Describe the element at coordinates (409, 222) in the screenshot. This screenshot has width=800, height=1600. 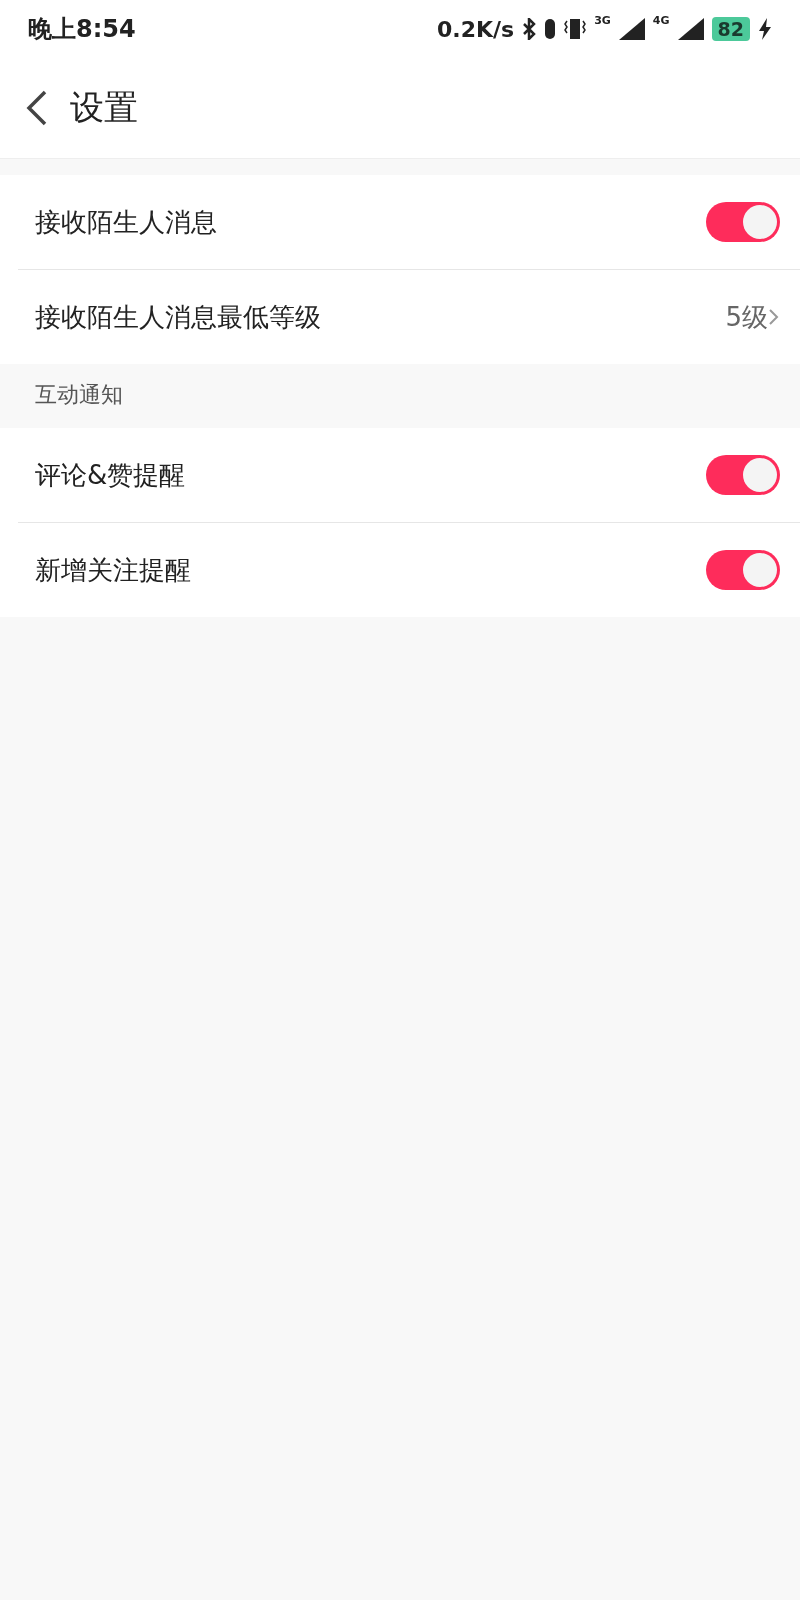
I see `settings-row: 接收陌生人消息` at that location.